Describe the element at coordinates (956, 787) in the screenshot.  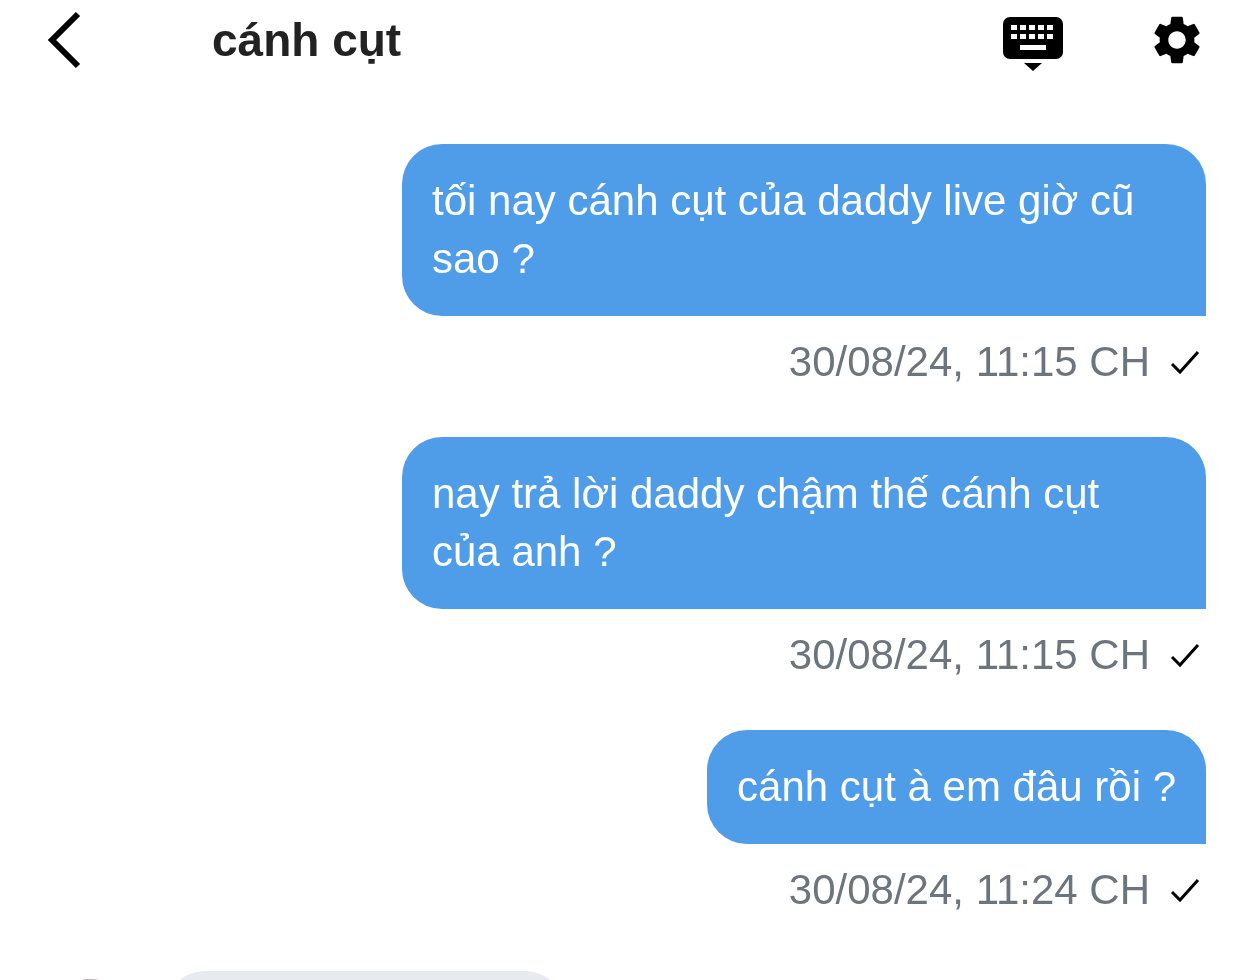
I see `message-bubble: cánh cụt à em đâu rồi ?` at that location.